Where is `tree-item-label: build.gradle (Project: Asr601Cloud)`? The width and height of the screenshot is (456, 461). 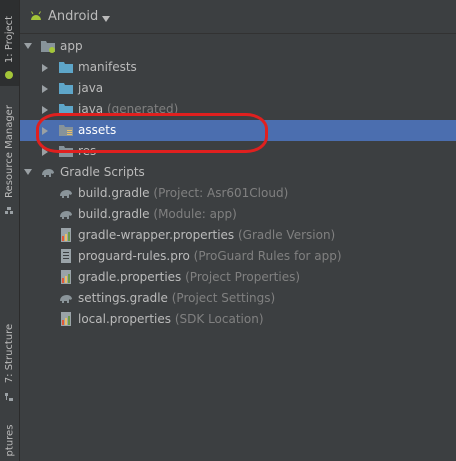
tree-item-label: build.gradle (Project: Asr601Cloud) is located at coordinates (183, 193).